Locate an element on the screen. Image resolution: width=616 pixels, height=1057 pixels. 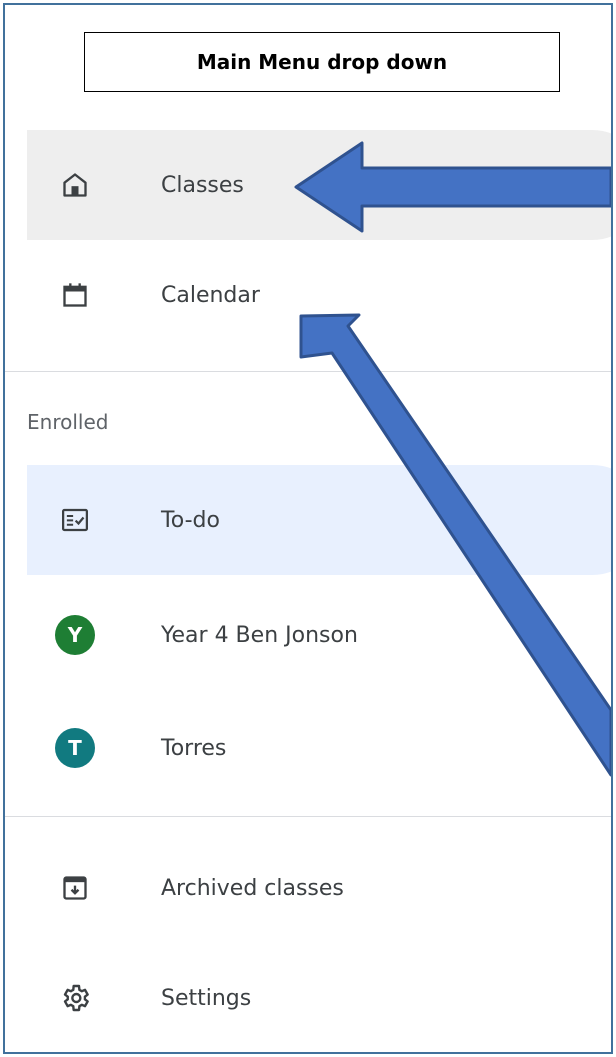
class-avatar: Y is located at coordinates (75, 635).